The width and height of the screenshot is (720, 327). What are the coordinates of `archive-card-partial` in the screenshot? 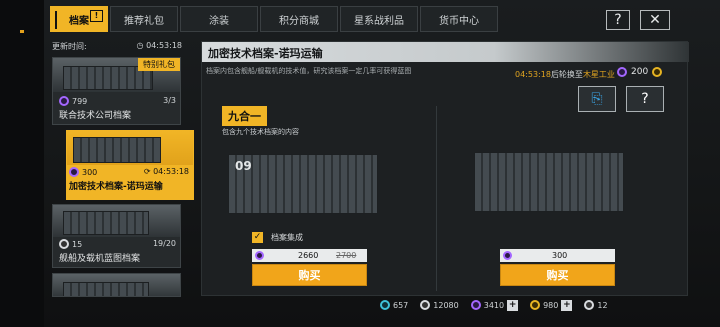 It's located at (116, 285).